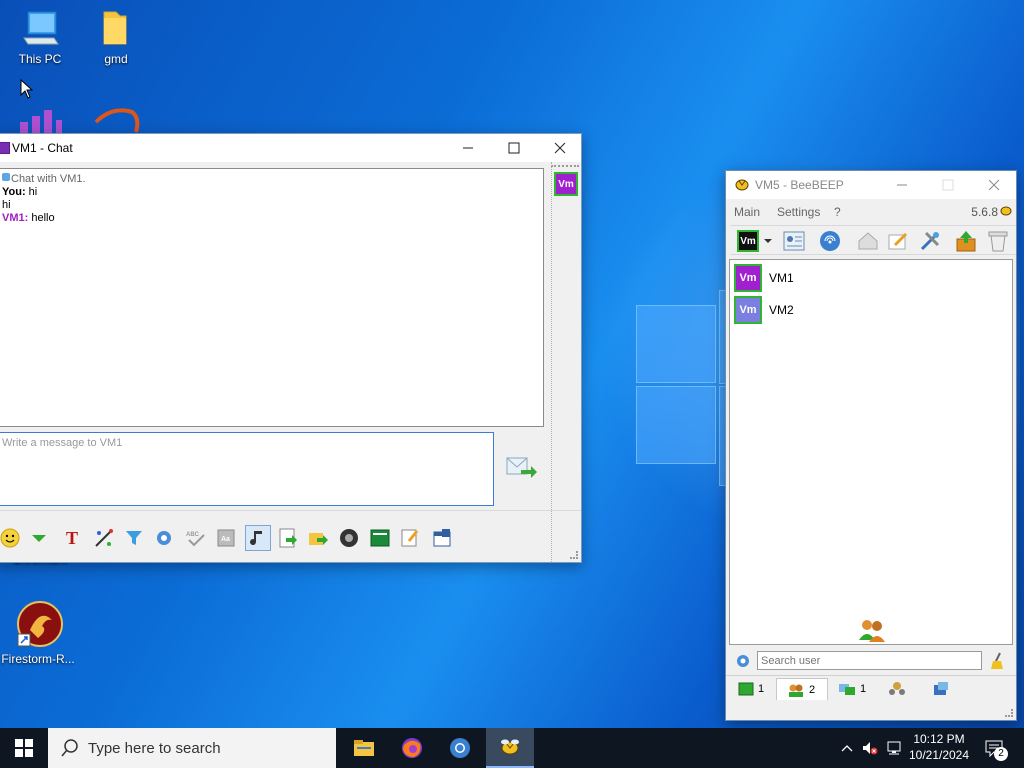 The image size is (1024, 768). What do you see at coordinates (40, 28) in the screenshot?
I see `computer-icon` at bounding box center [40, 28].